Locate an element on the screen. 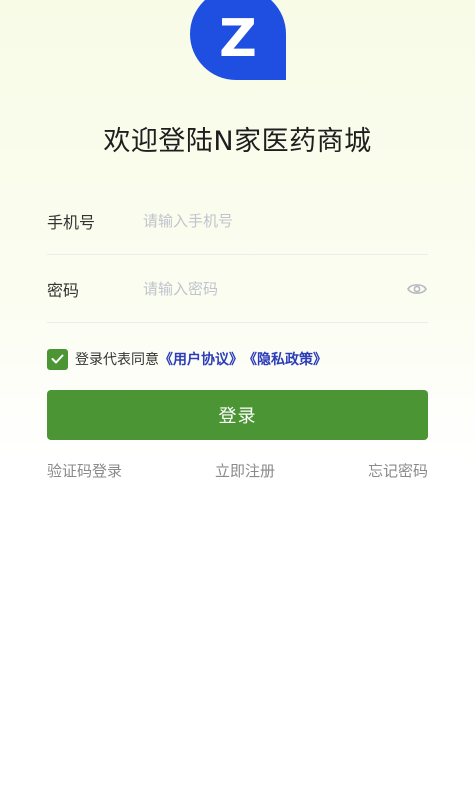  user-agreement-link: 《用户协议》 is located at coordinates (201, 359).